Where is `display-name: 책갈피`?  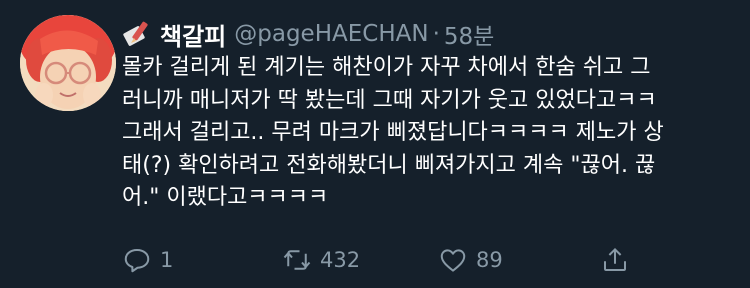 display-name: 책갈피 is located at coordinates (193, 34).